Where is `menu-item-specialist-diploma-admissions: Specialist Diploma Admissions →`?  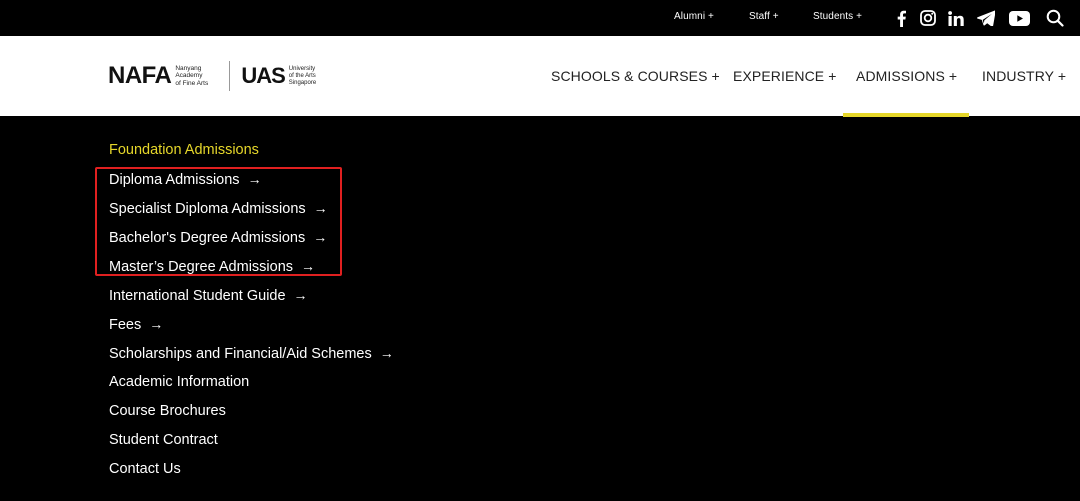 menu-item-specialist-diploma-admissions: Specialist Diploma Admissions → is located at coordinates (218, 208).